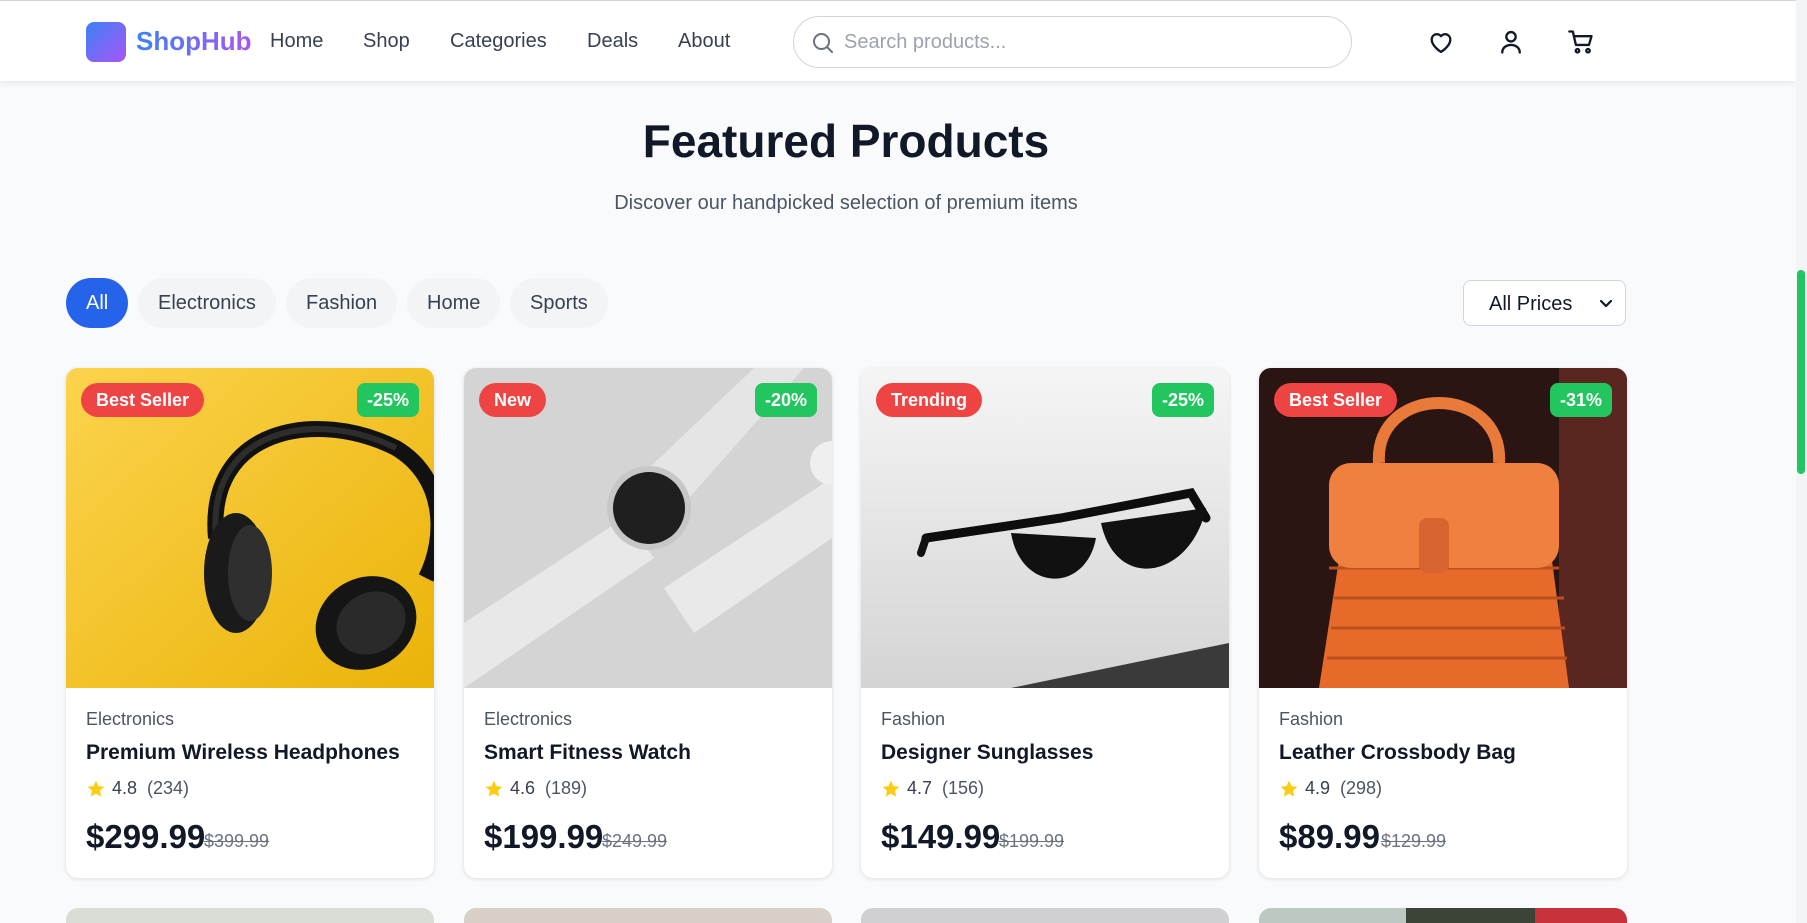 This screenshot has height=923, width=1807. What do you see at coordinates (1801, 372) in the screenshot?
I see `scrollbar-thumb` at bounding box center [1801, 372].